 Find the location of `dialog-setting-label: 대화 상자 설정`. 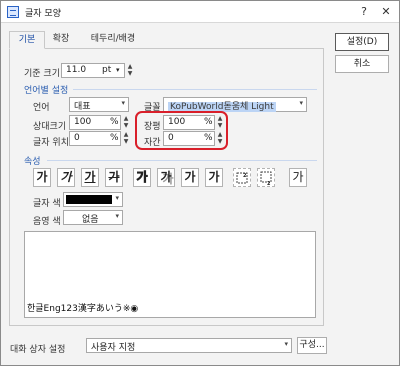

dialog-setting-label: 대화 상자 설정 is located at coordinates (38, 350).